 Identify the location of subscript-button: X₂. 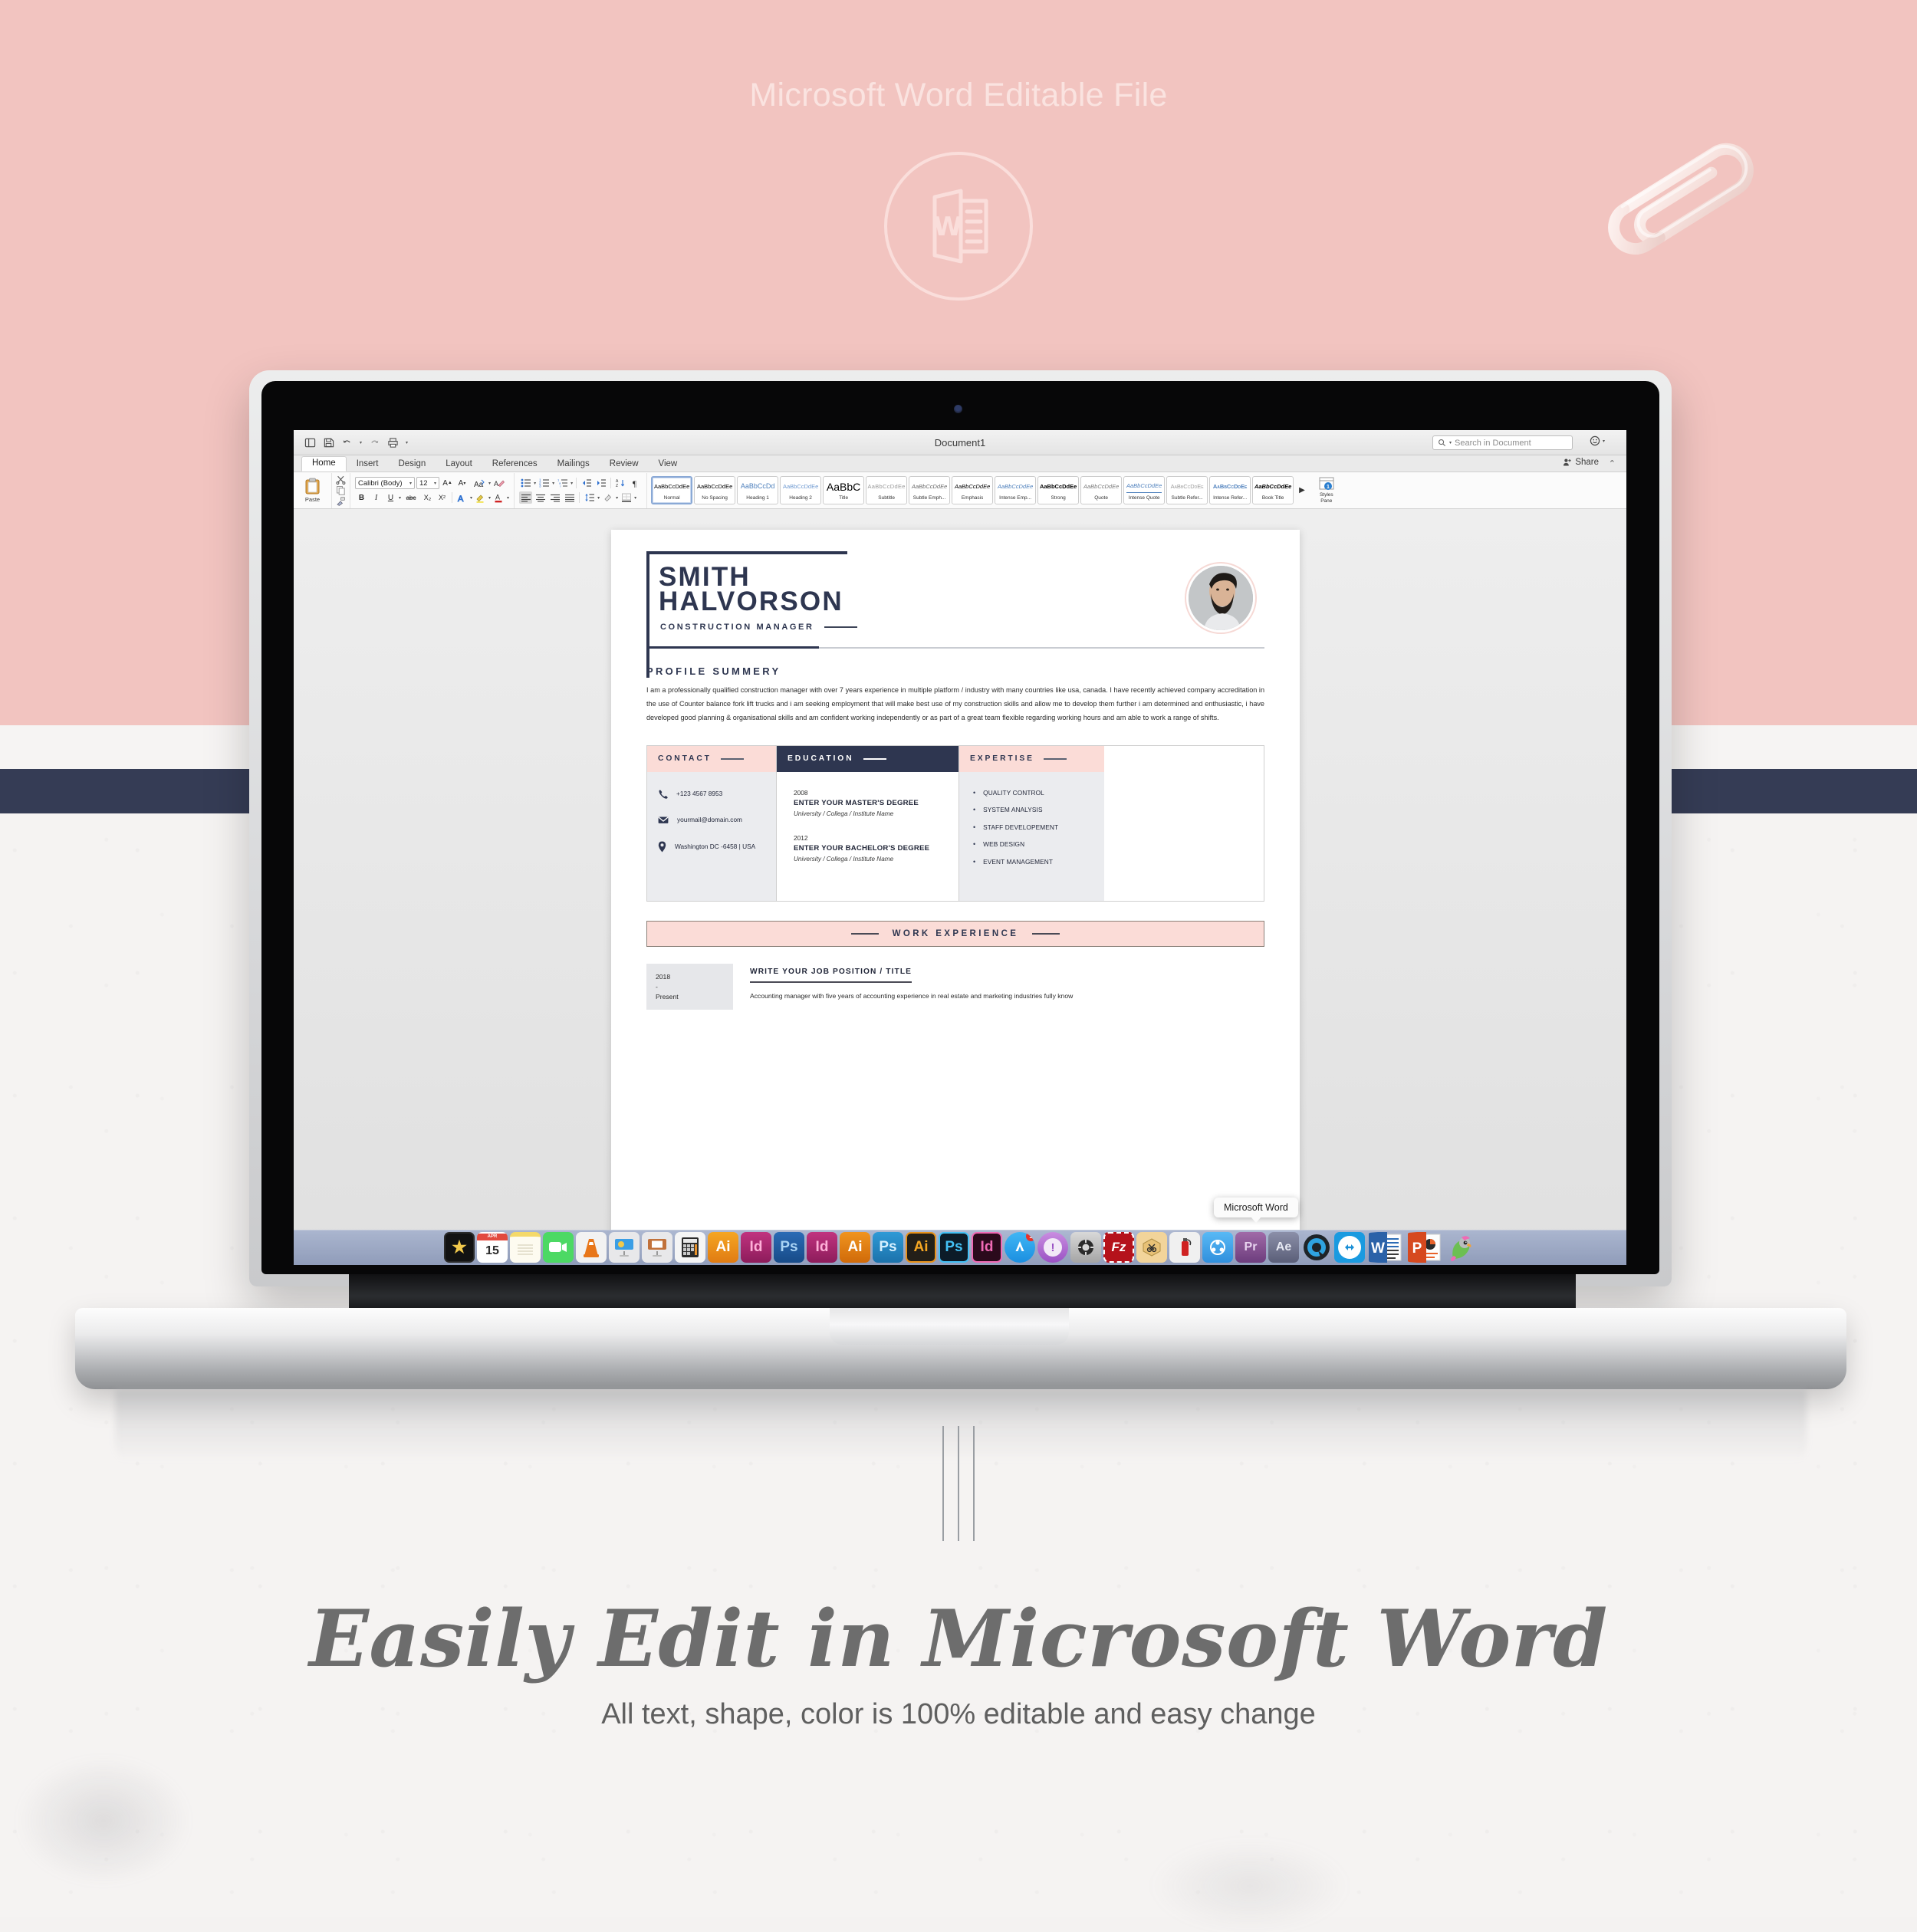
(428, 498).